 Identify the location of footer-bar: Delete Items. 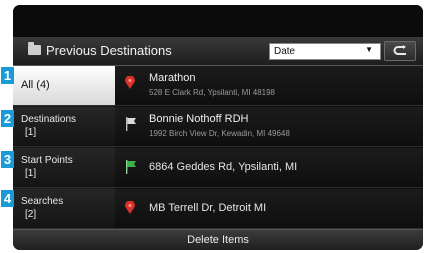
(218, 239).